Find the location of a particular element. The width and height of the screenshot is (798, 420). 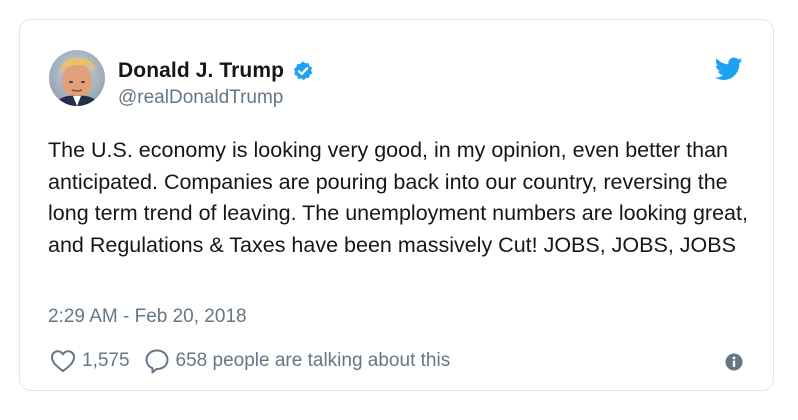

author-handle: @realDonaldTrump is located at coordinates (200, 98).